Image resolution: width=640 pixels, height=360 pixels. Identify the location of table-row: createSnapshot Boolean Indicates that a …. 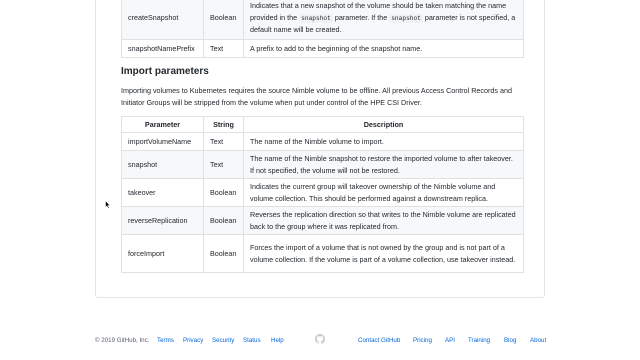
(322, 20).